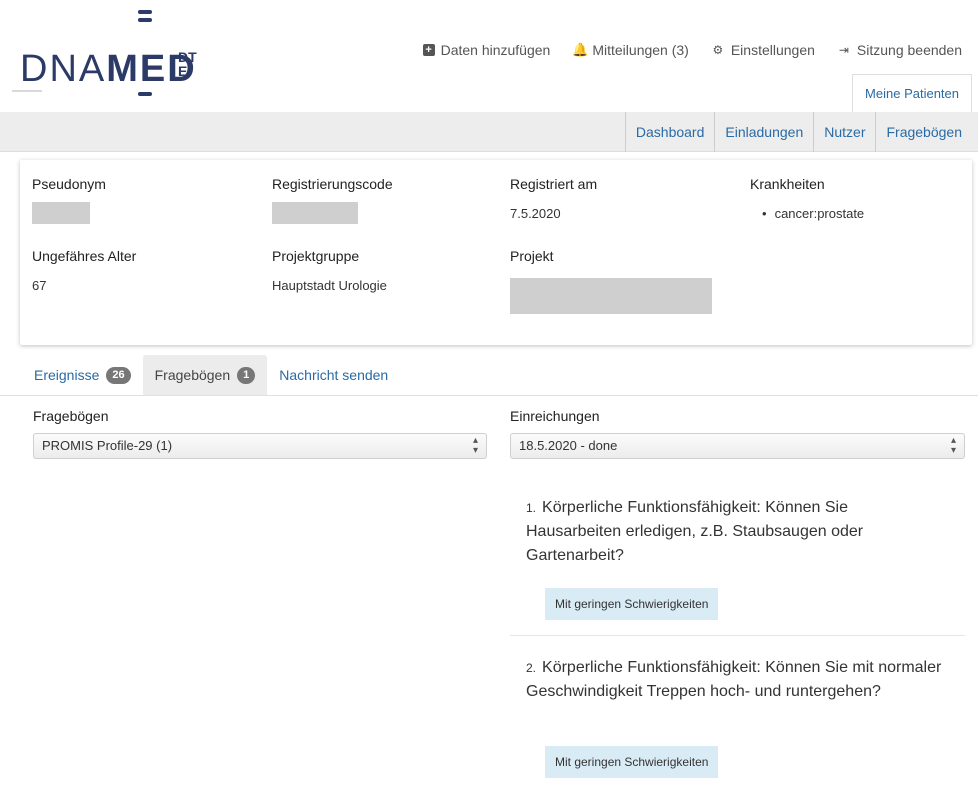 The height and width of the screenshot is (801, 978). I want to click on submissions-label: Einreichungen, so click(555, 416).